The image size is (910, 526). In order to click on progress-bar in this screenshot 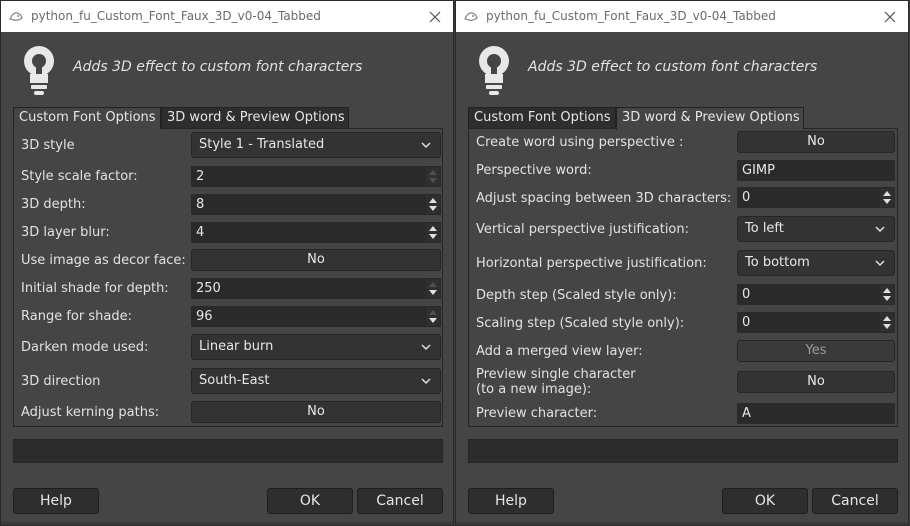, I will do `click(228, 451)`.